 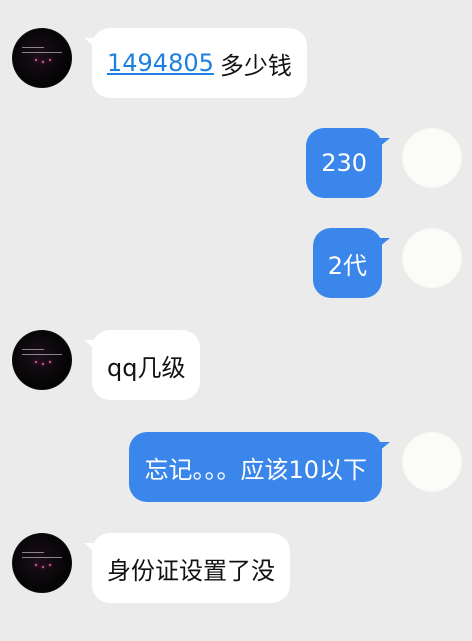 What do you see at coordinates (344, 163) in the screenshot?
I see `message-text: 230` at bounding box center [344, 163].